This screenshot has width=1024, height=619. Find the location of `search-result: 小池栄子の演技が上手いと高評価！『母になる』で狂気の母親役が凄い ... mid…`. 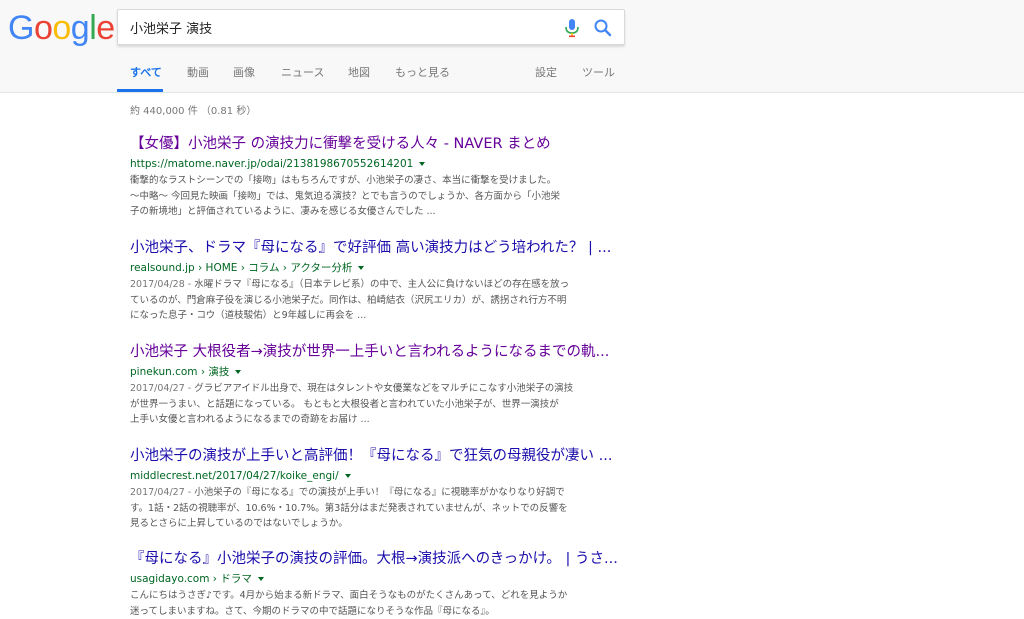

search-result: 小池栄子の演技が上手いと高評価！『母になる』で狂気の母親役が凄い ... mid… is located at coordinates (375, 489).